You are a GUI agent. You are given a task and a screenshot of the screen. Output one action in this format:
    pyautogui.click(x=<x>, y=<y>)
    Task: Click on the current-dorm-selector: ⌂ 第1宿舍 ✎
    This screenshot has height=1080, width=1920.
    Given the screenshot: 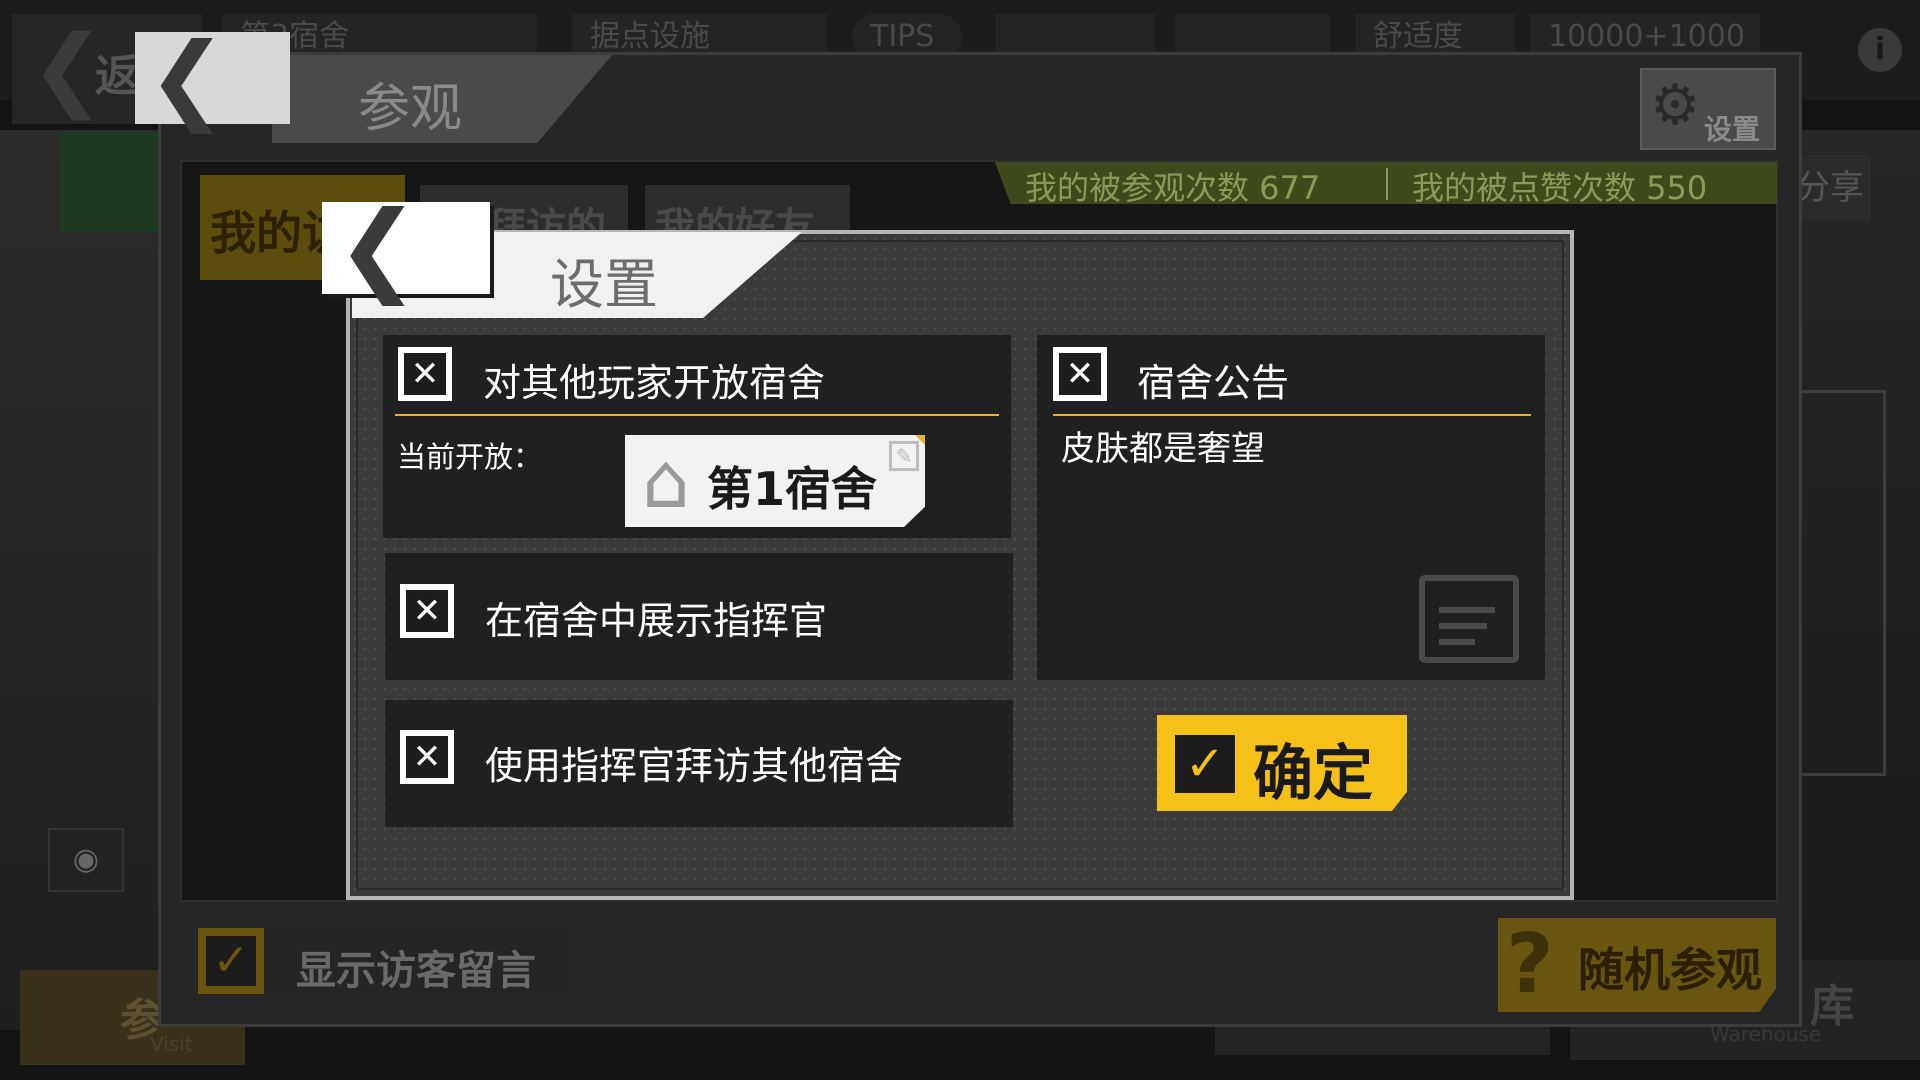 What is the action you would take?
    pyautogui.click(x=775, y=481)
    